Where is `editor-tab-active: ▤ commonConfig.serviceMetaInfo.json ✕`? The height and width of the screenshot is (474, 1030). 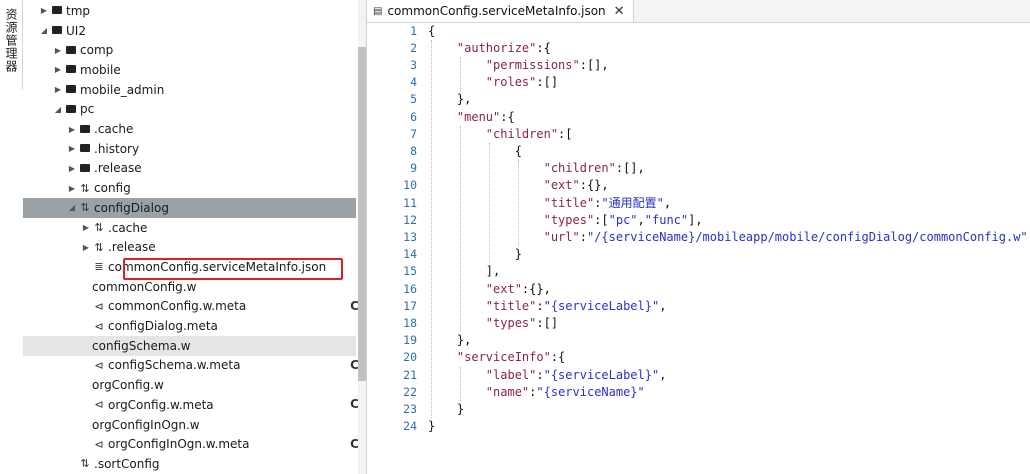
editor-tab-active: ▤ commonConfig.serviceMetaInfo.json ✕ is located at coordinates (500, 11).